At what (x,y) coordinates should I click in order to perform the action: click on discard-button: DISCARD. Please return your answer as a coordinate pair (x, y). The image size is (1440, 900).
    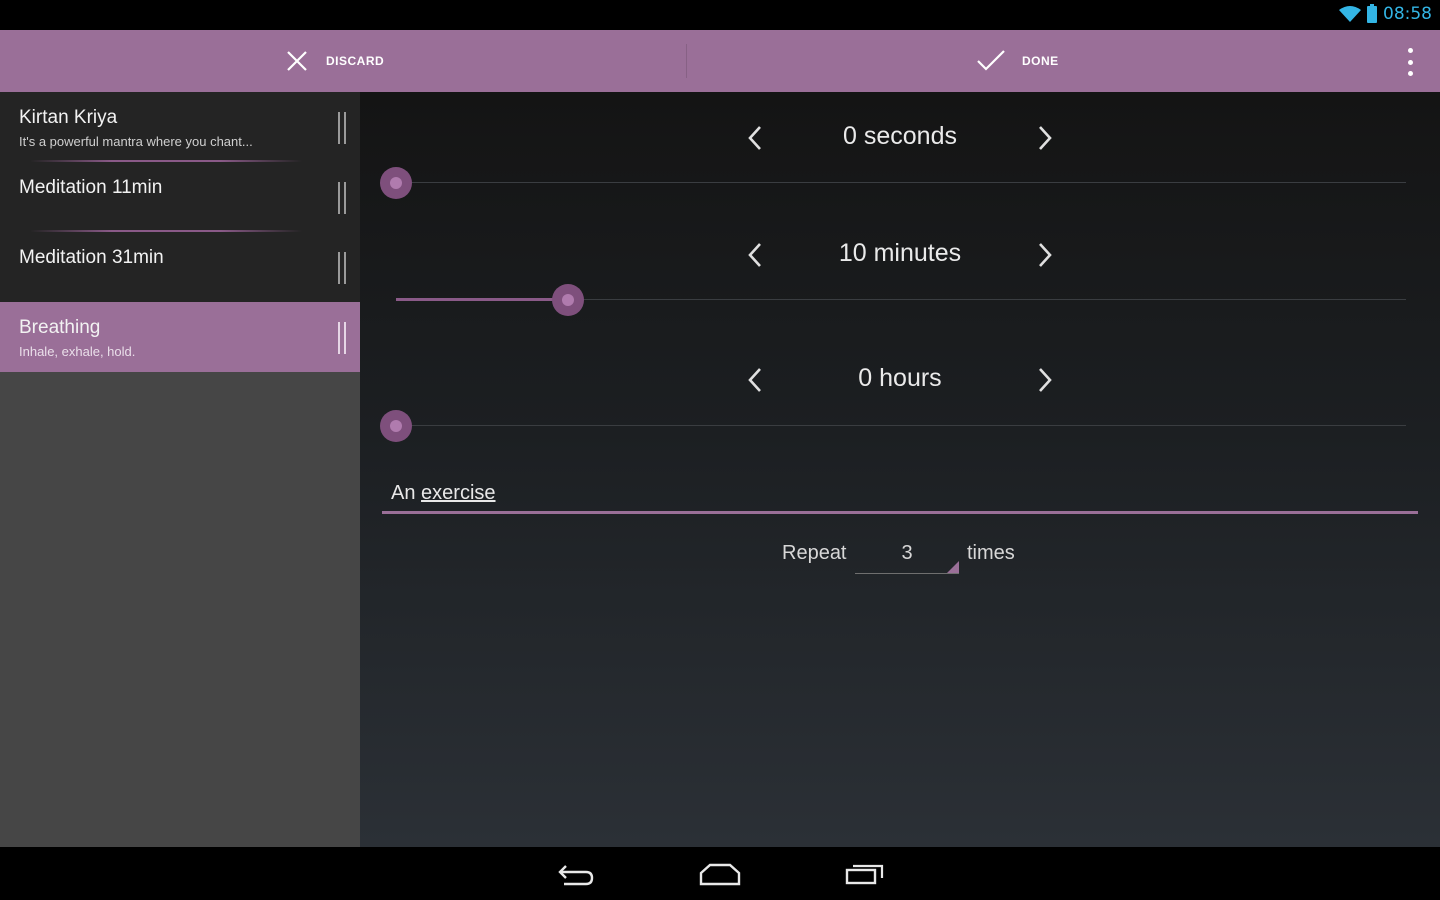
    Looking at the image, I should click on (334, 61).